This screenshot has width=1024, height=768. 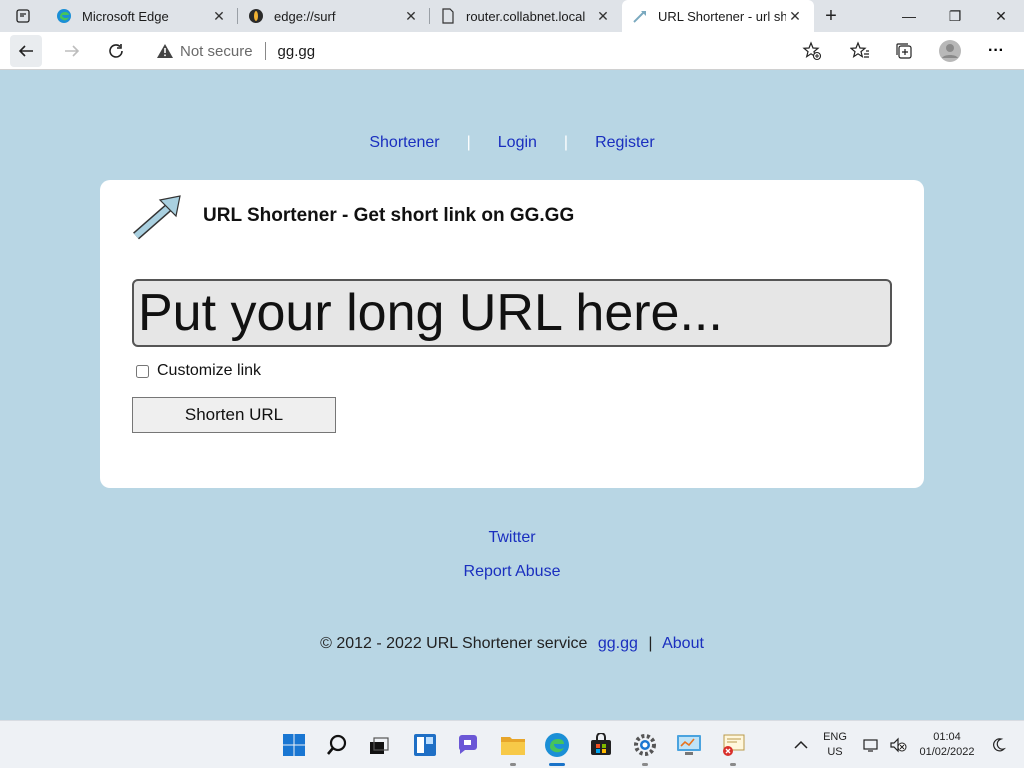 I want to click on start-icon, so click(x=294, y=745).